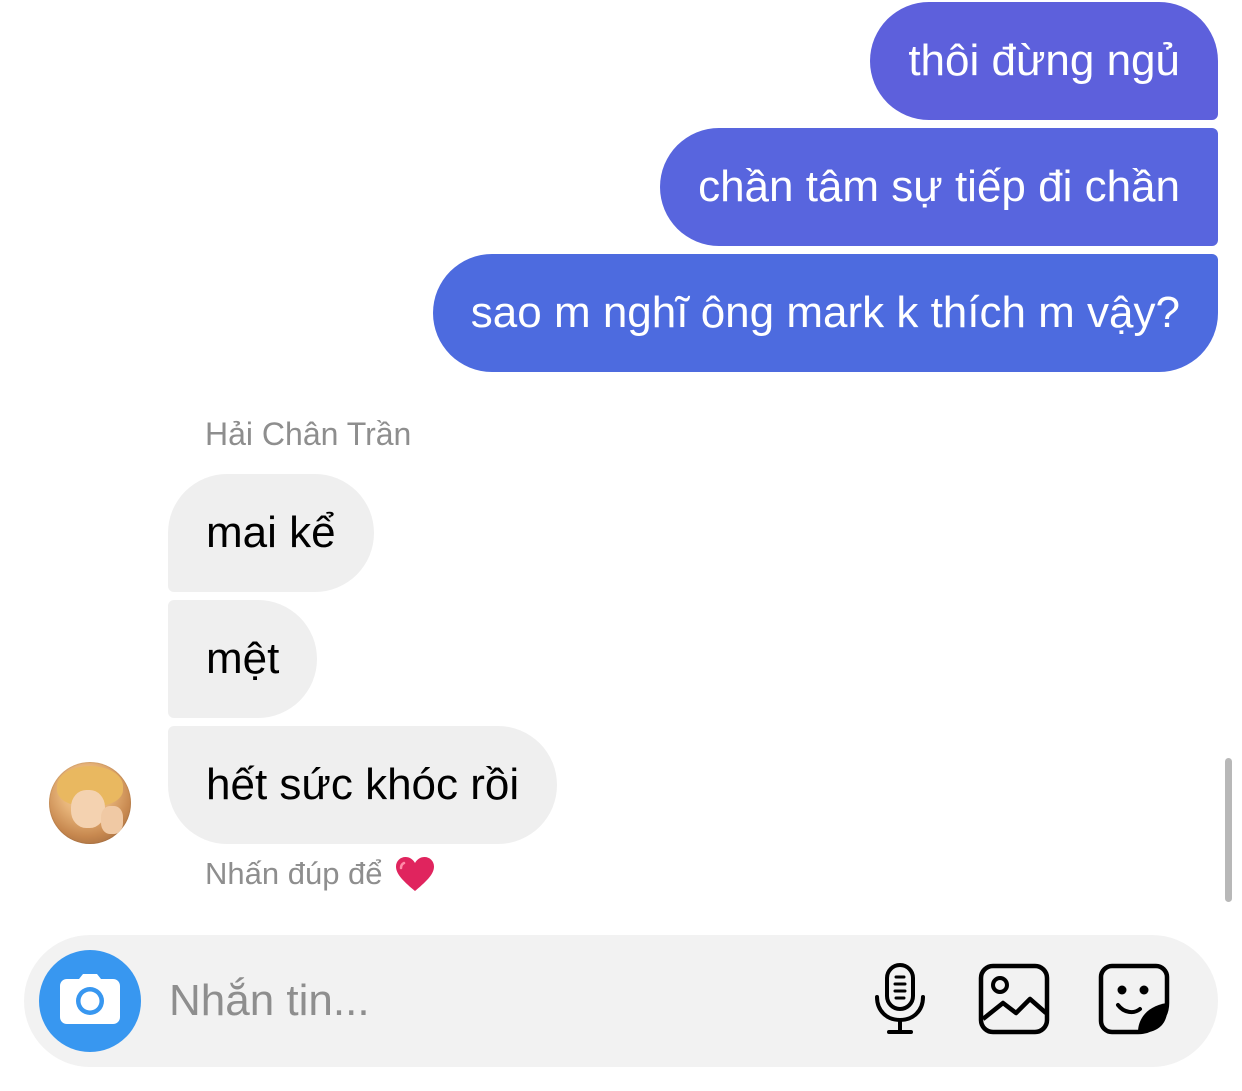 The height and width of the screenshot is (1091, 1242). I want to click on incoming-message: mai kể, so click(271, 533).